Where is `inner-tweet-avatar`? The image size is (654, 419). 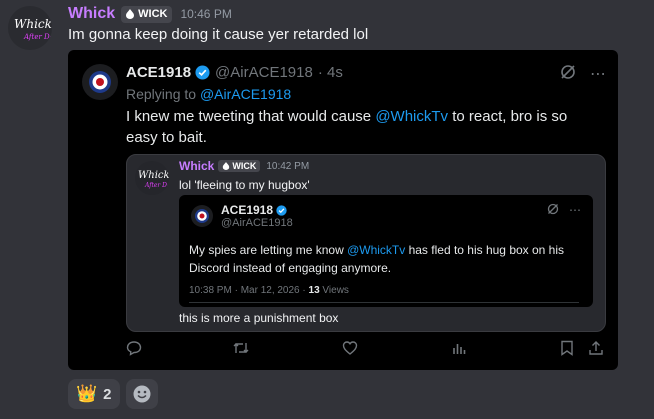 inner-tweet-avatar is located at coordinates (202, 216).